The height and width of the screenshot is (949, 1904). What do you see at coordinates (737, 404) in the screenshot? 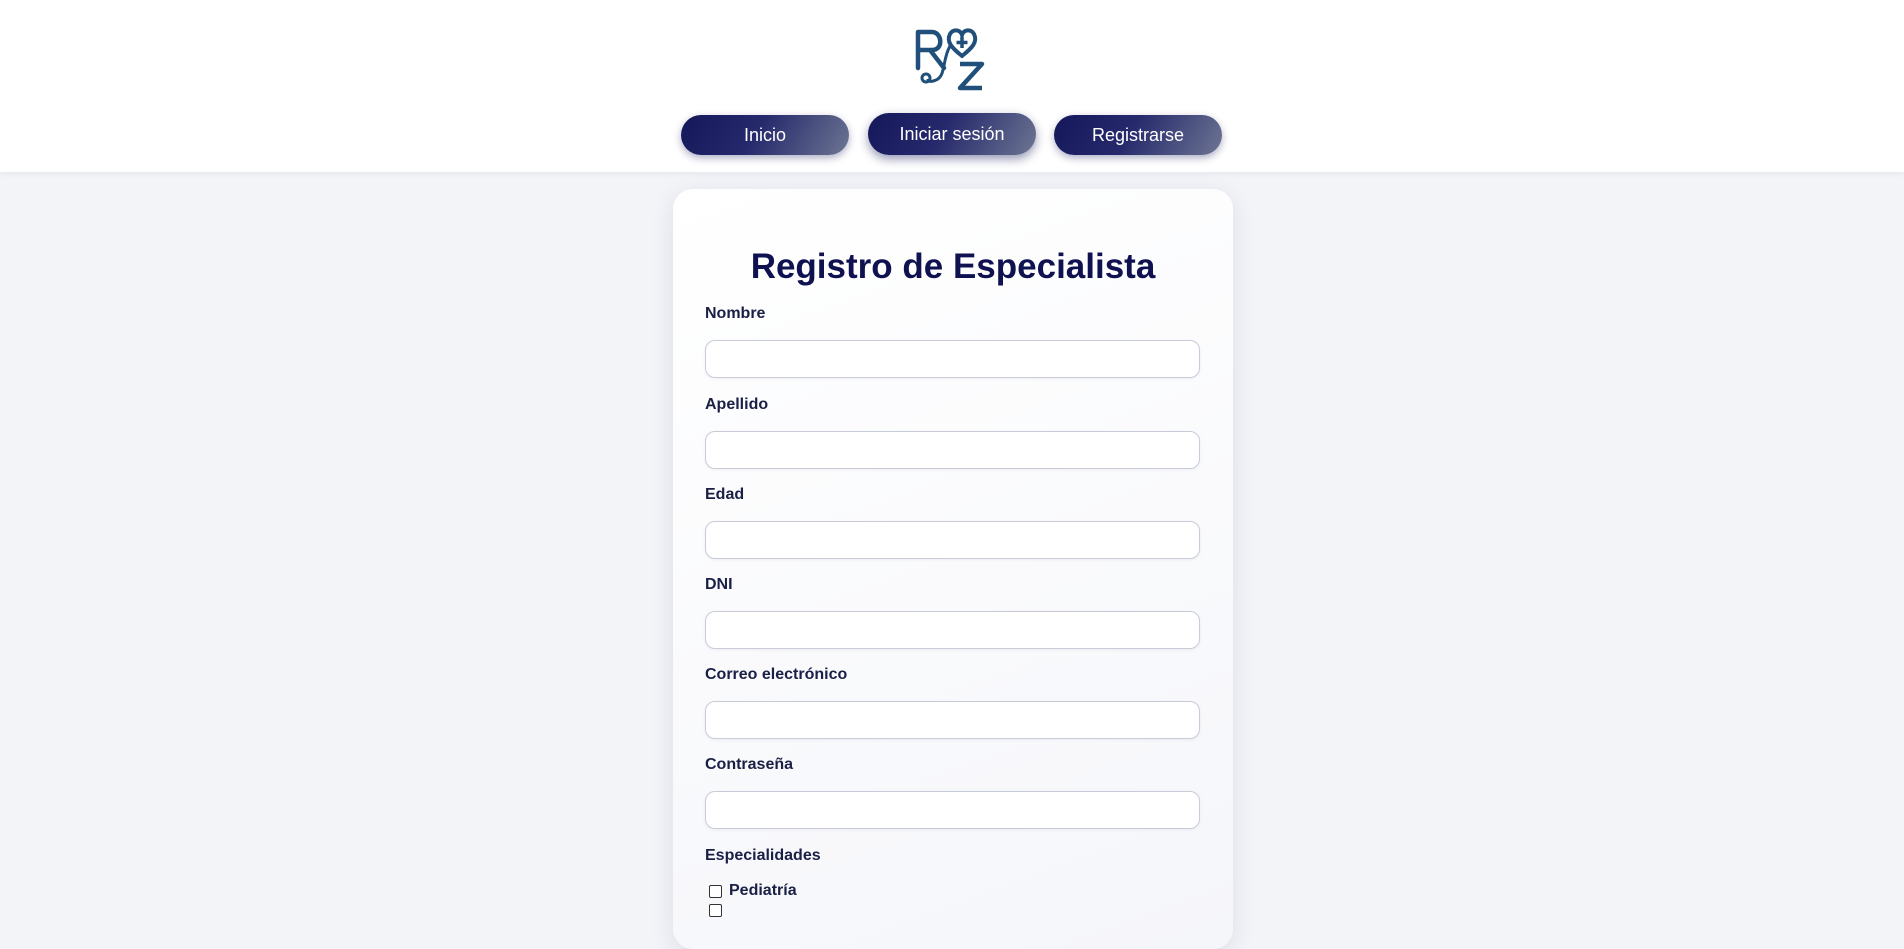
I see `apellido-label: Apellido` at bounding box center [737, 404].